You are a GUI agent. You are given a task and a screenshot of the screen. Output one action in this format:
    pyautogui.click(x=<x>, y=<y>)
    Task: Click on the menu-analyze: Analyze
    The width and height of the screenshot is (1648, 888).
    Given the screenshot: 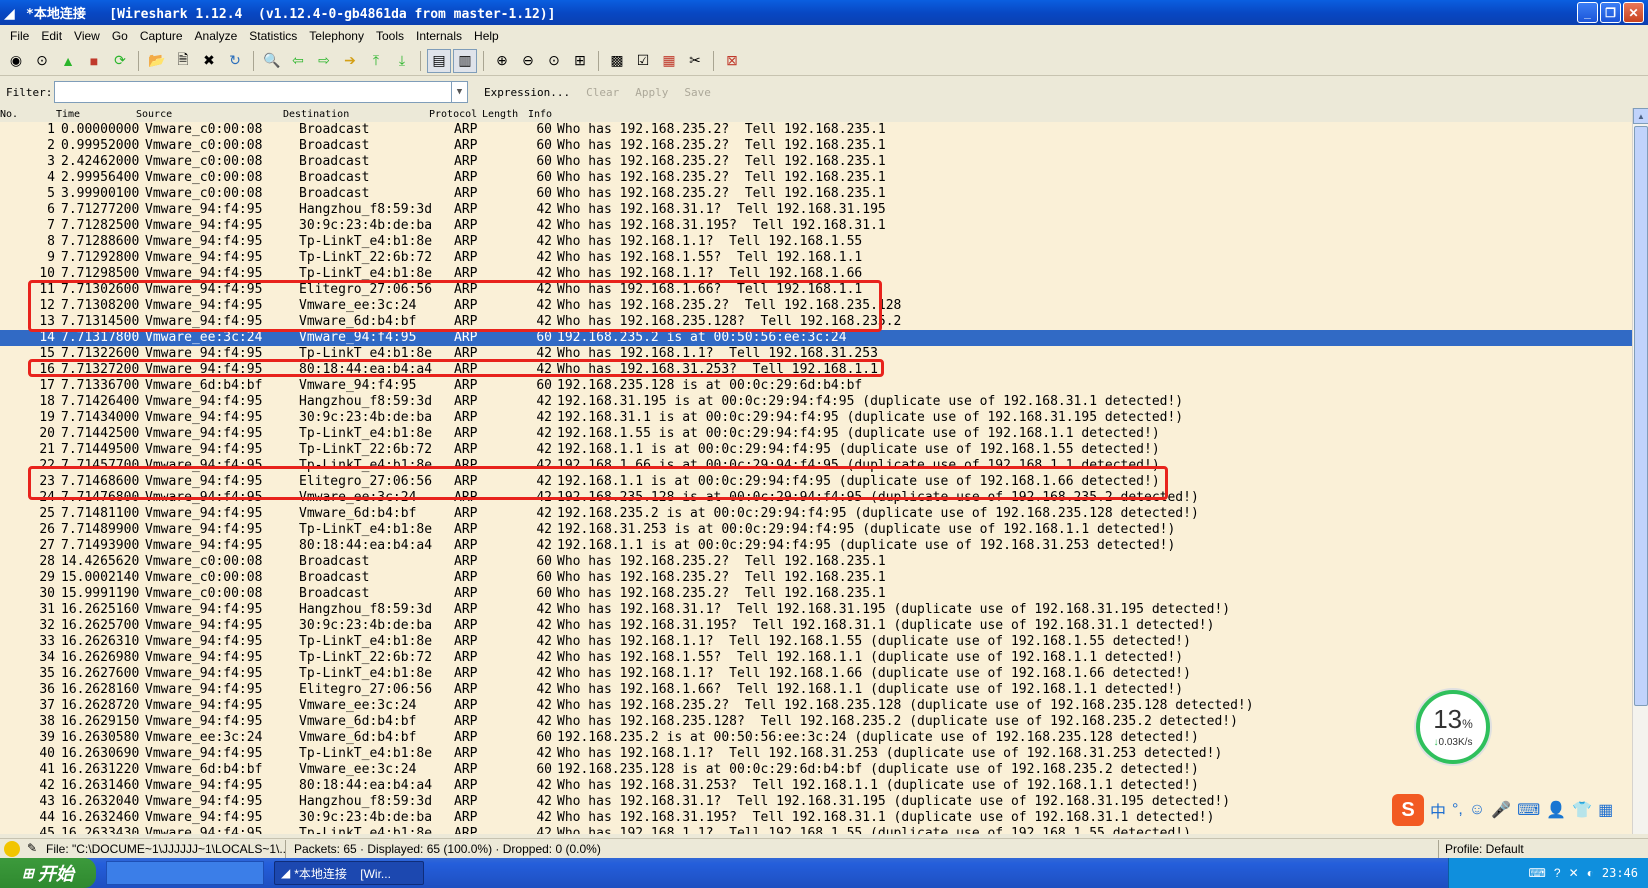 What is the action you would take?
    pyautogui.click(x=216, y=36)
    